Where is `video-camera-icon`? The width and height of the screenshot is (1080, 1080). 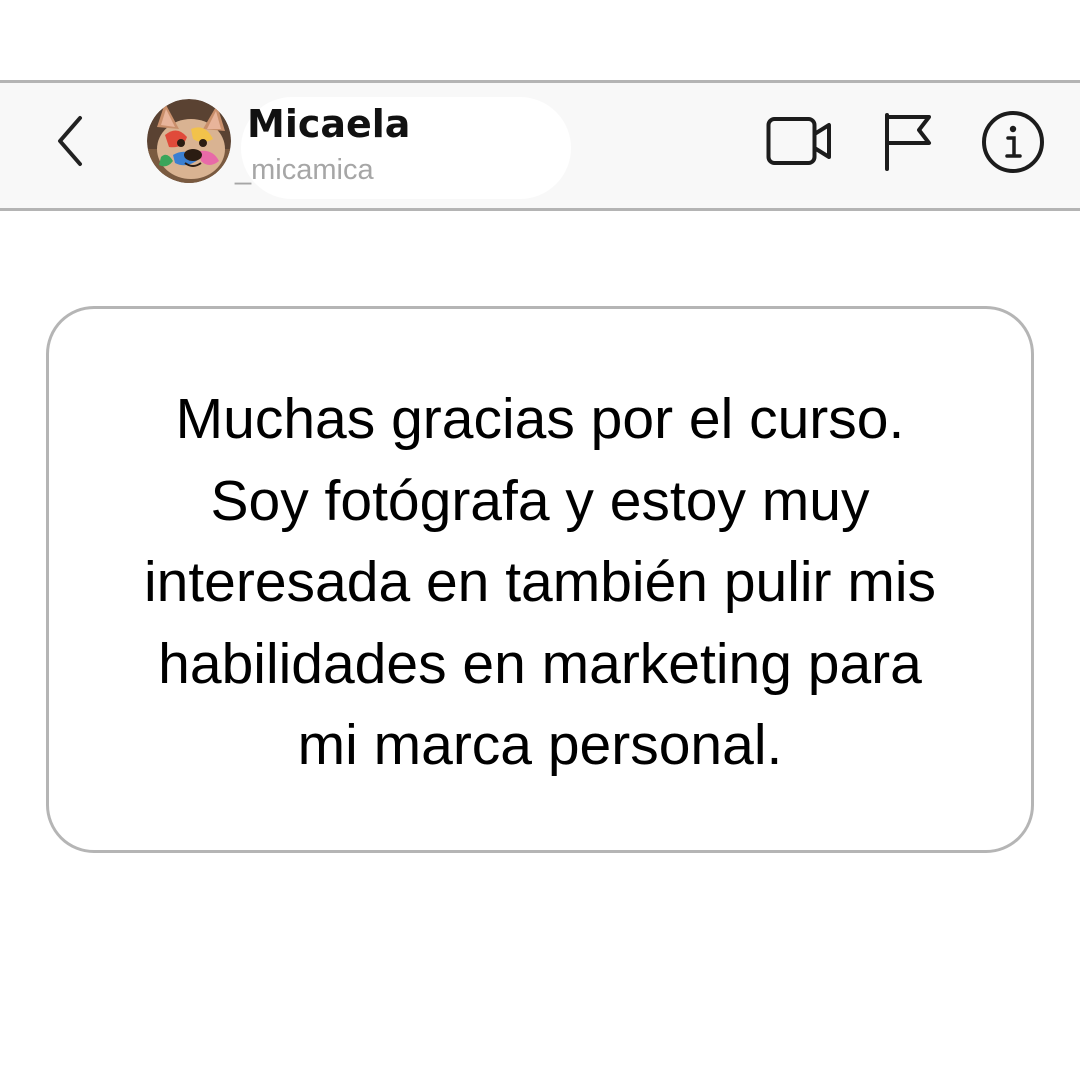
video-camera-icon is located at coordinates (798, 141).